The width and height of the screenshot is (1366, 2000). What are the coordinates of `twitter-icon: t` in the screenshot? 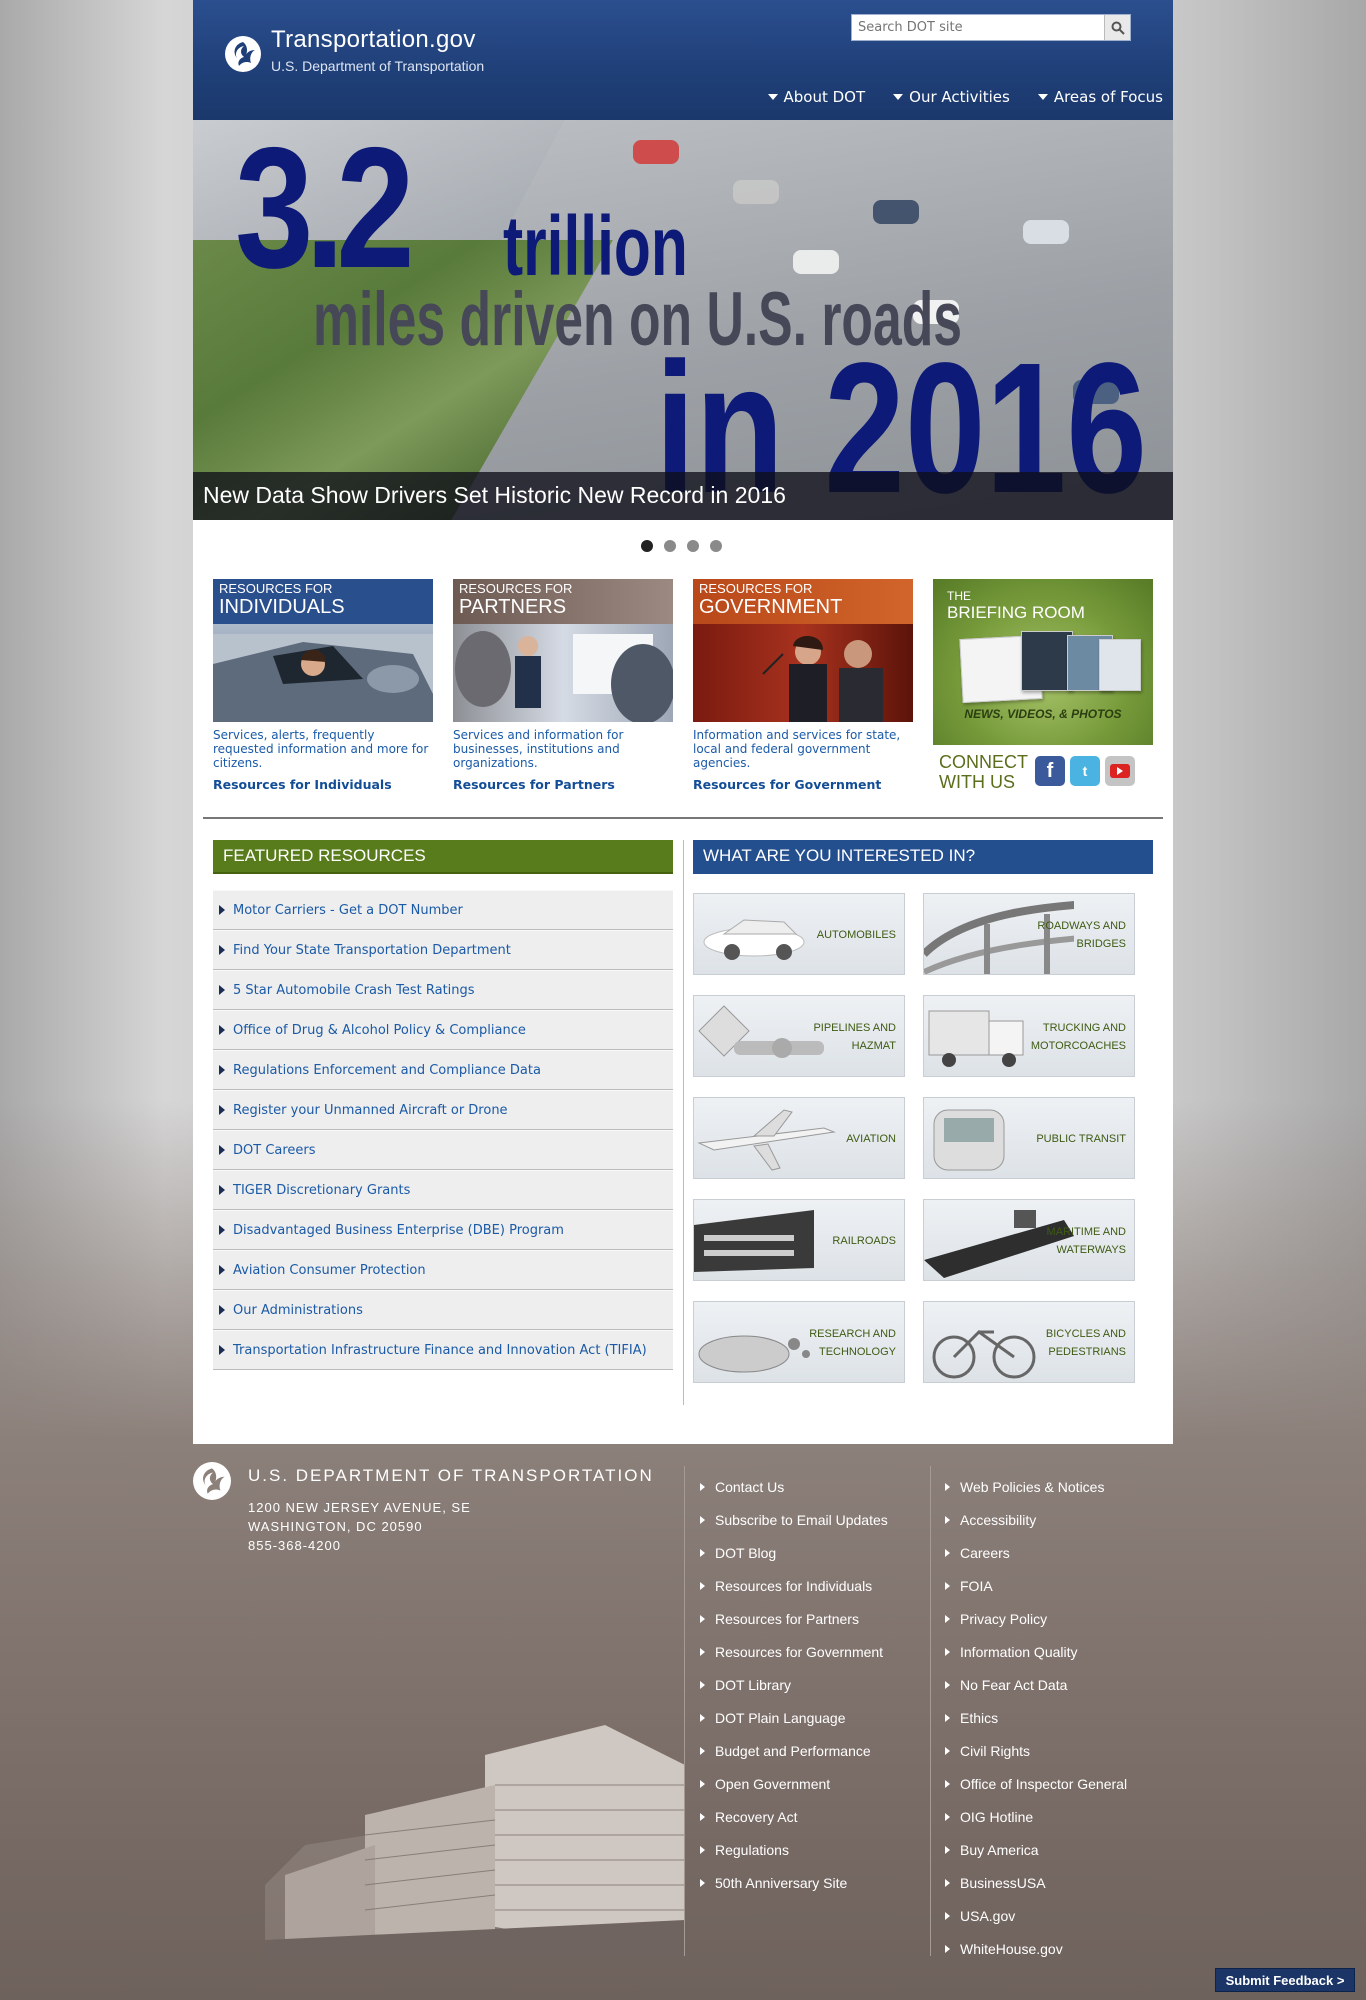 It's located at (1085, 771).